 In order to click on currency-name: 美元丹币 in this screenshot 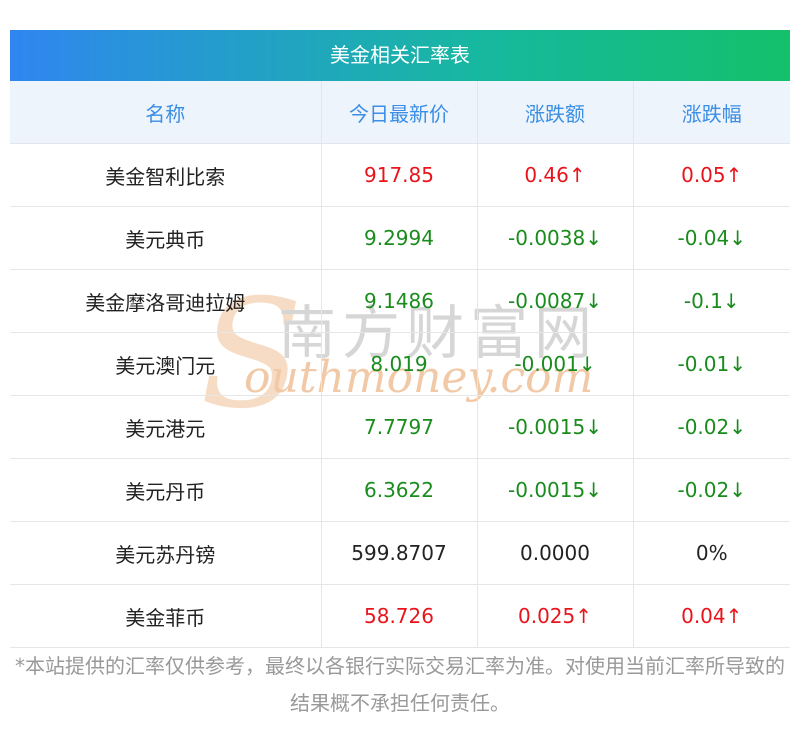, I will do `click(166, 490)`.